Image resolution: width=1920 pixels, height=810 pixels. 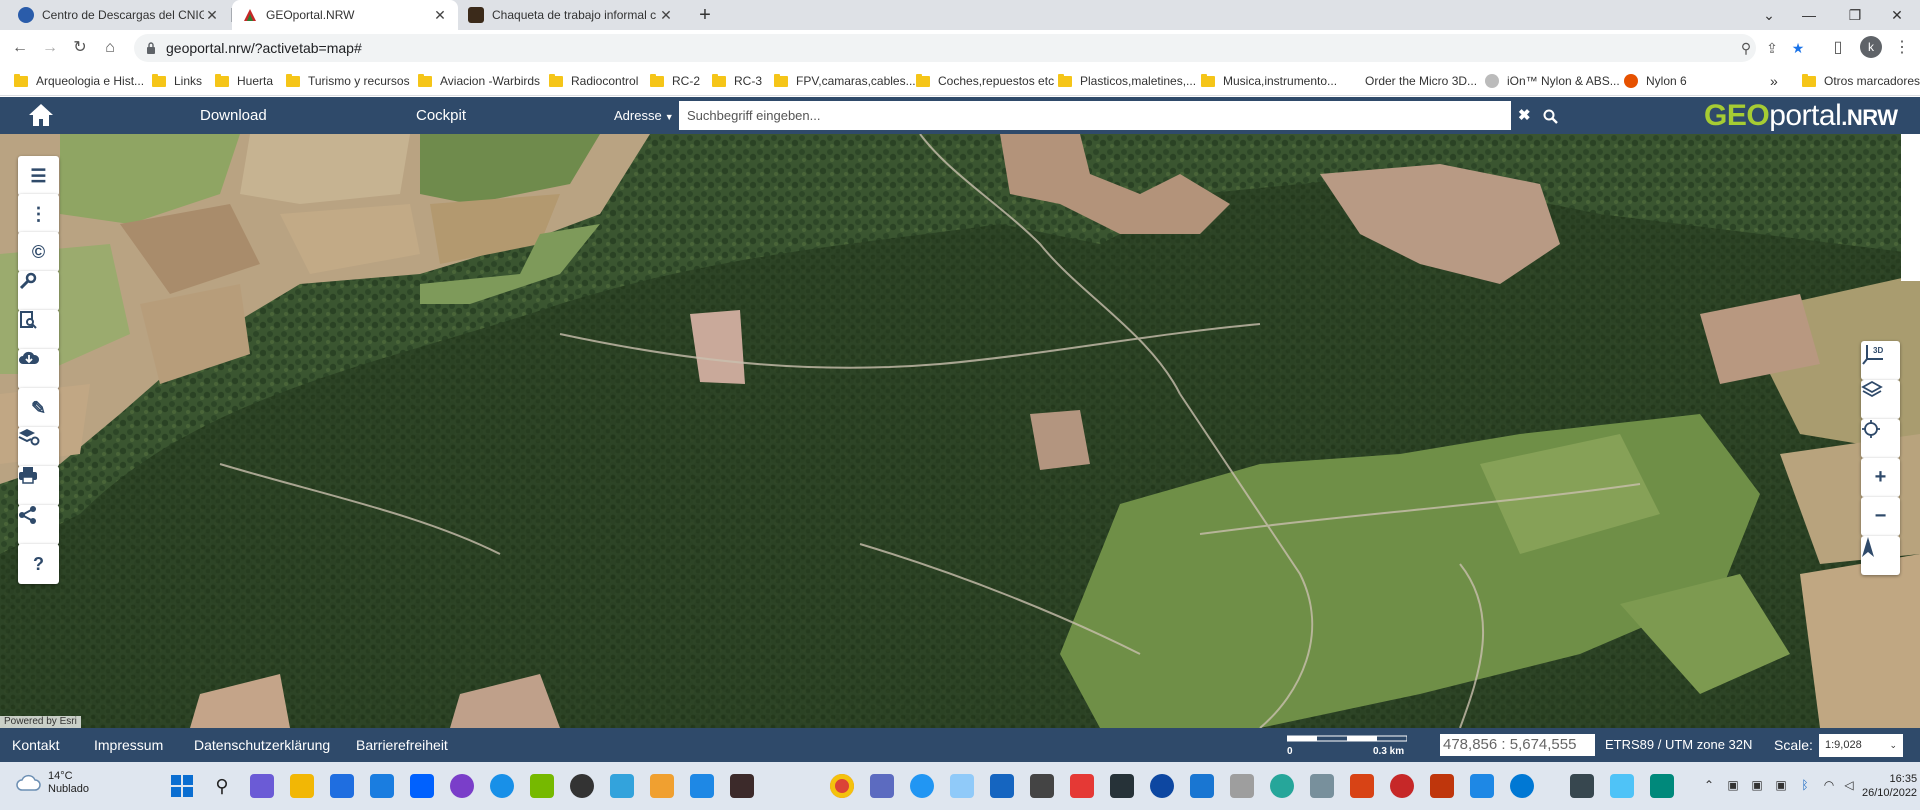 I want to click on film-app-icon, so click(x=742, y=786).